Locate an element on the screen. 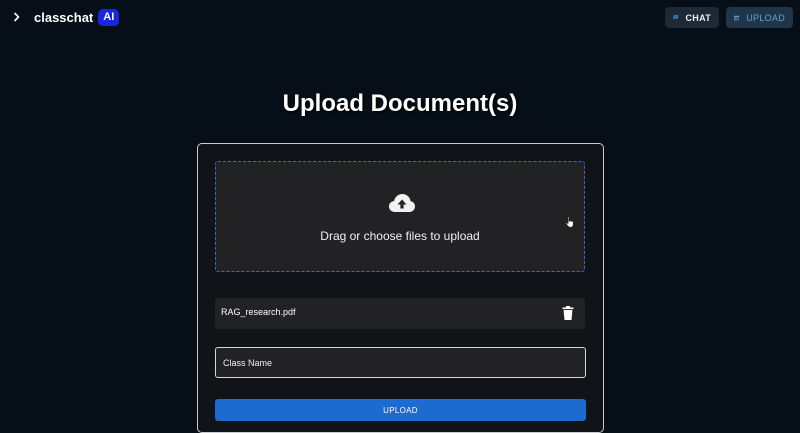 This screenshot has width=800, height=433. hand-pointer-icon is located at coordinates (570, 222).